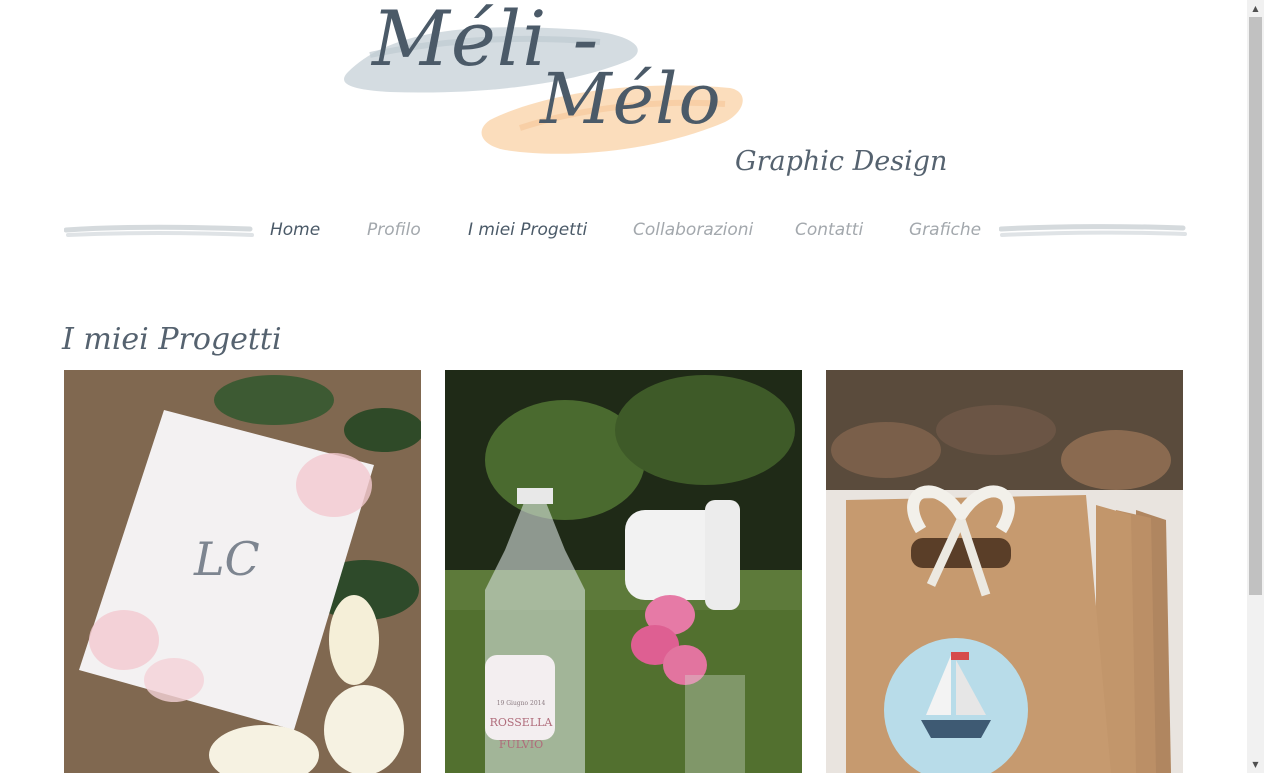 The image size is (1264, 773). What do you see at coordinates (1093, 230) in the screenshot?
I see `nav-brush-right` at bounding box center [1093, 230].